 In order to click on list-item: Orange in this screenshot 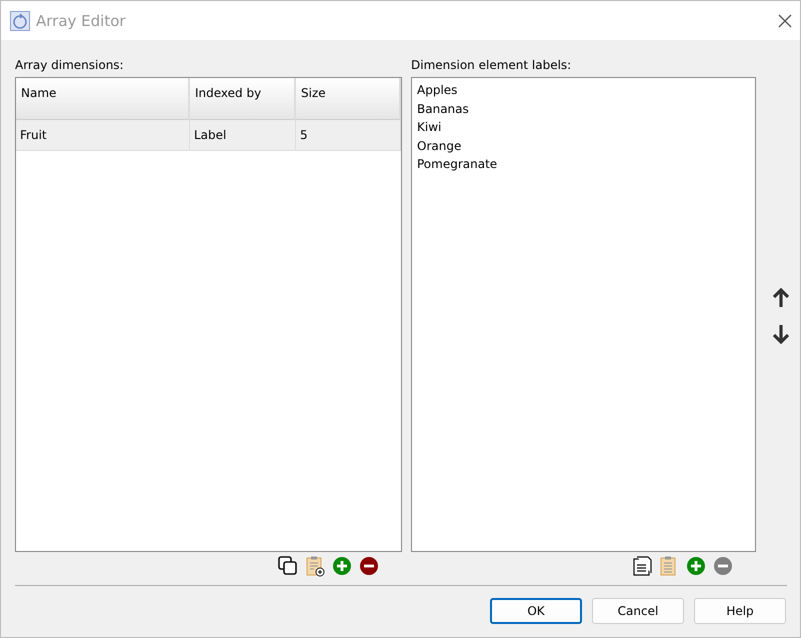, I will do `click(583, 145)`.